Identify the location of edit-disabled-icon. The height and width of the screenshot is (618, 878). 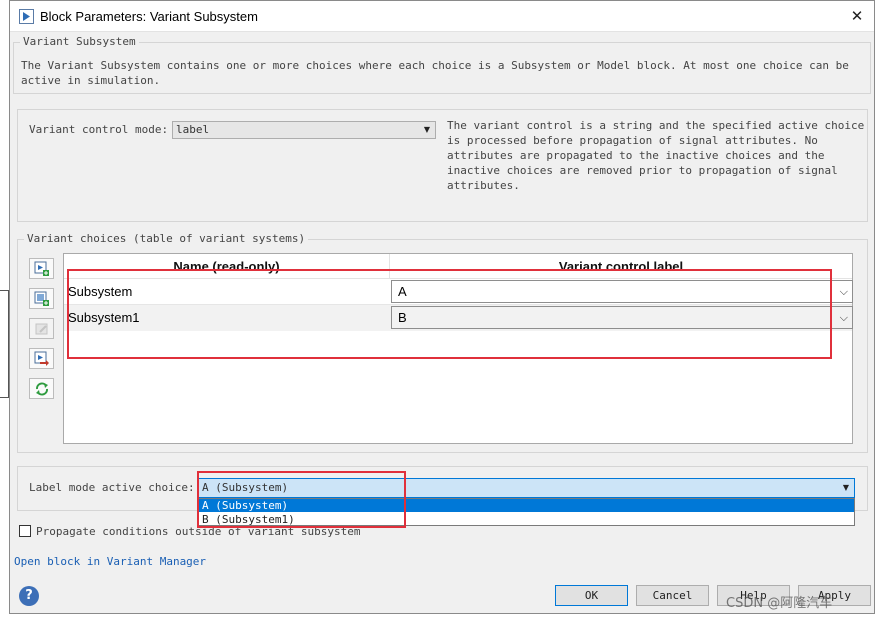
(41, 329).